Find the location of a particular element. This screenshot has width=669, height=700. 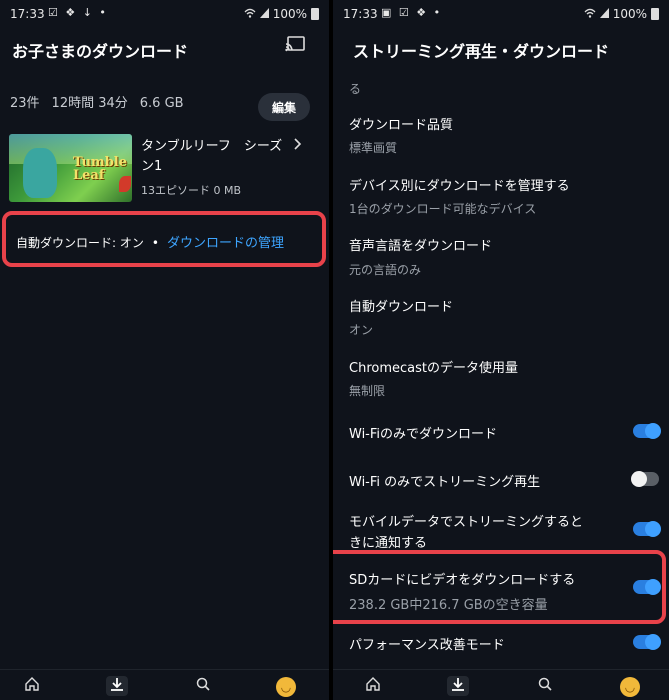

toggle-mobile-data-notify-label: モバイルデータでストリーミングすると きに通知する is located at coordinates (466, 533).